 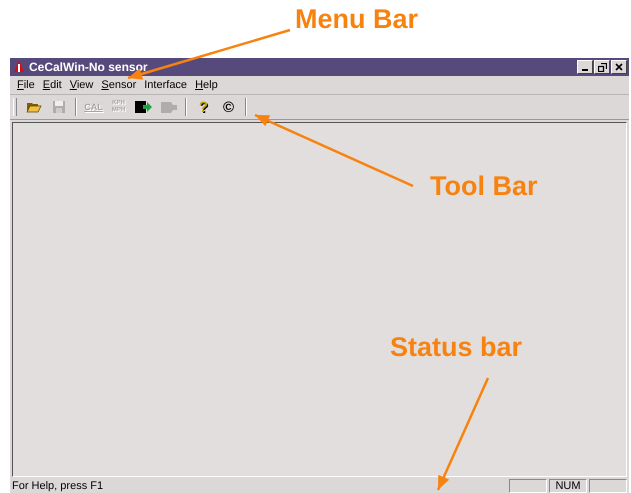 What do you see at coordinates (206, 85) in the screenshot?
I see `menu-item: Help` at bounding box center [206, 85].